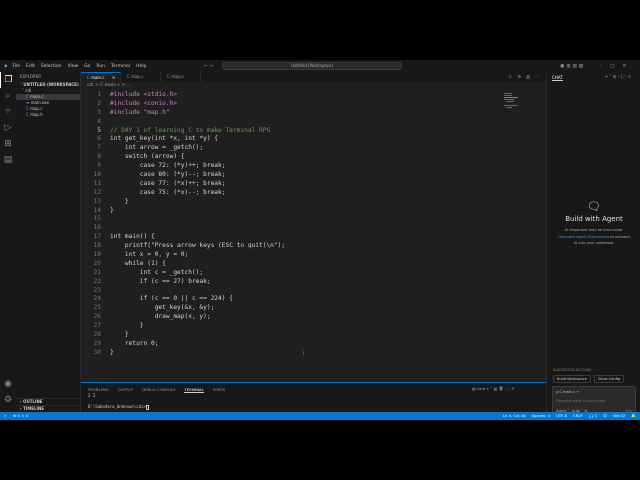  I want to click on copilot-icon: ☺, so click(605, 416).